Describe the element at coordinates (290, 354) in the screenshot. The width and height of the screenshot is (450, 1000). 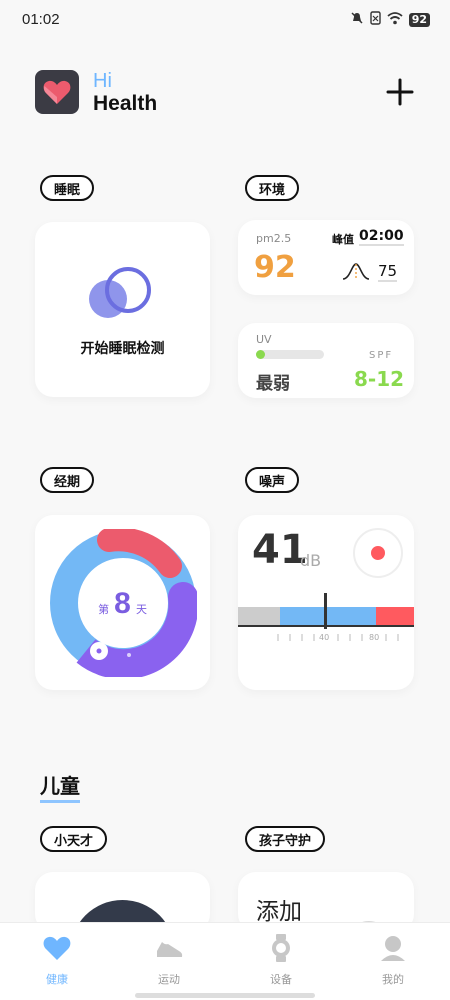
I see `uv-level-bar` at that location.